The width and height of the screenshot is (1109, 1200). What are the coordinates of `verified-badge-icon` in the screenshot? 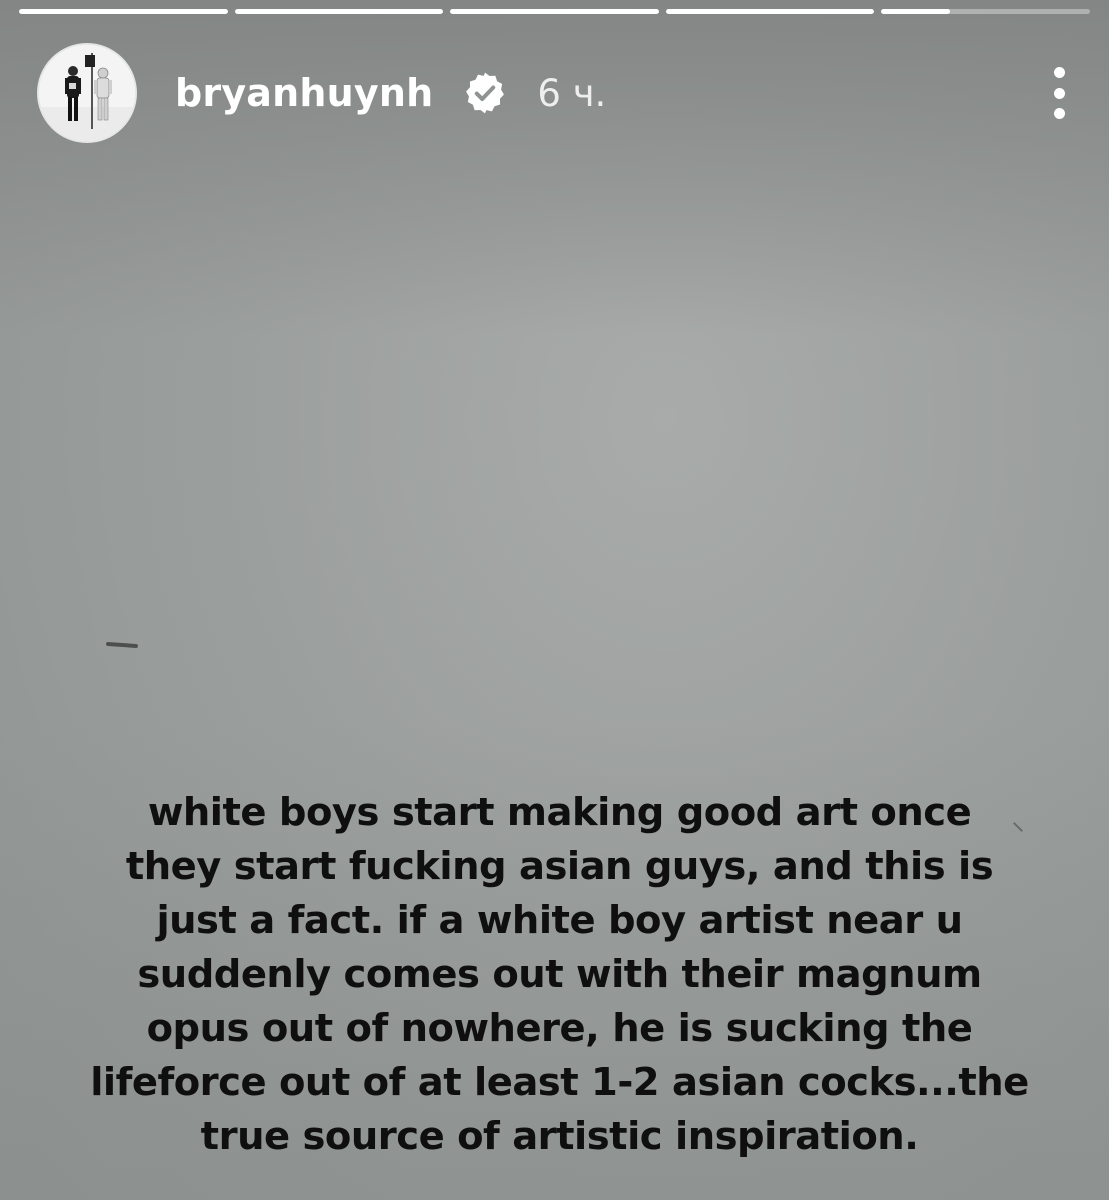 It's located at (485, 93).